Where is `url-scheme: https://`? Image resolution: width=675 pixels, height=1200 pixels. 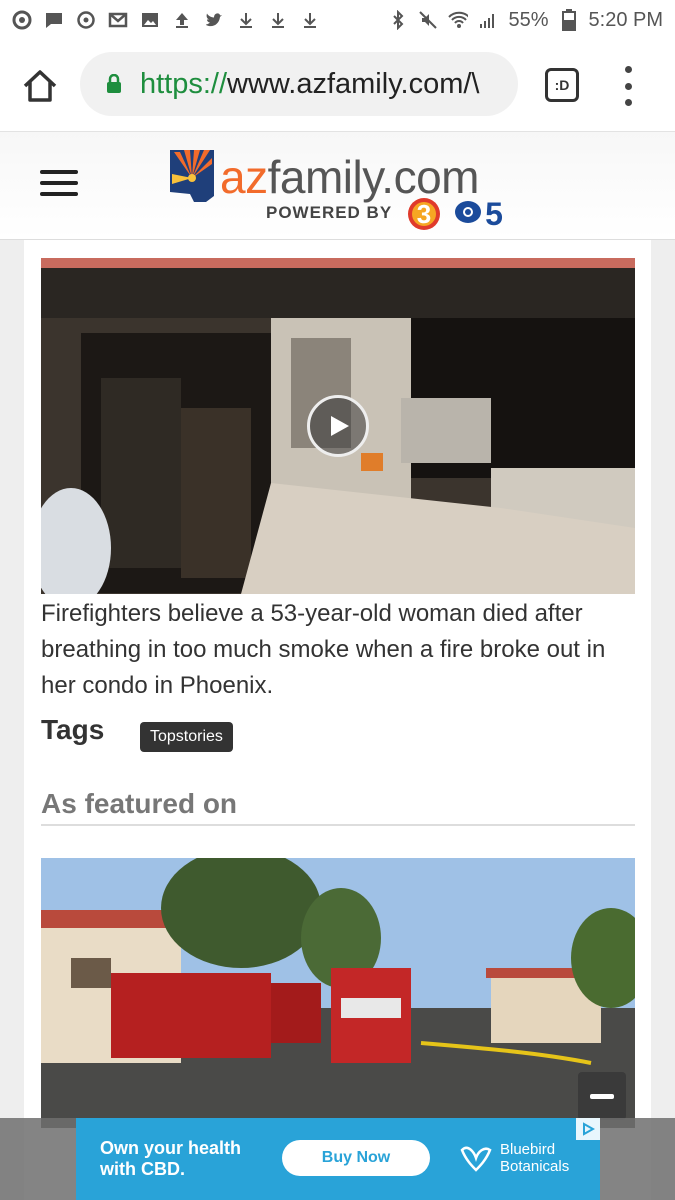
url-scheme: https:// is located at coordinates (184, 83).